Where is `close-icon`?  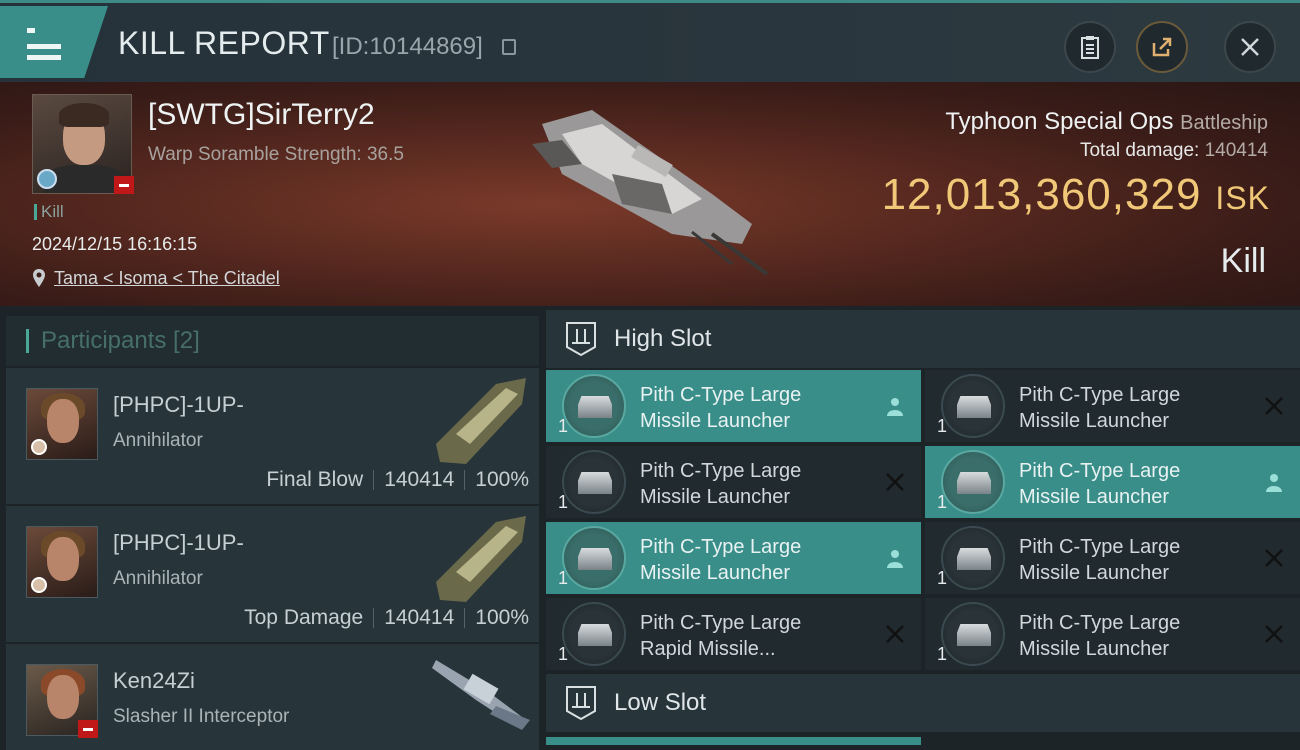
close-icon is located at coordinates (1250, 47).